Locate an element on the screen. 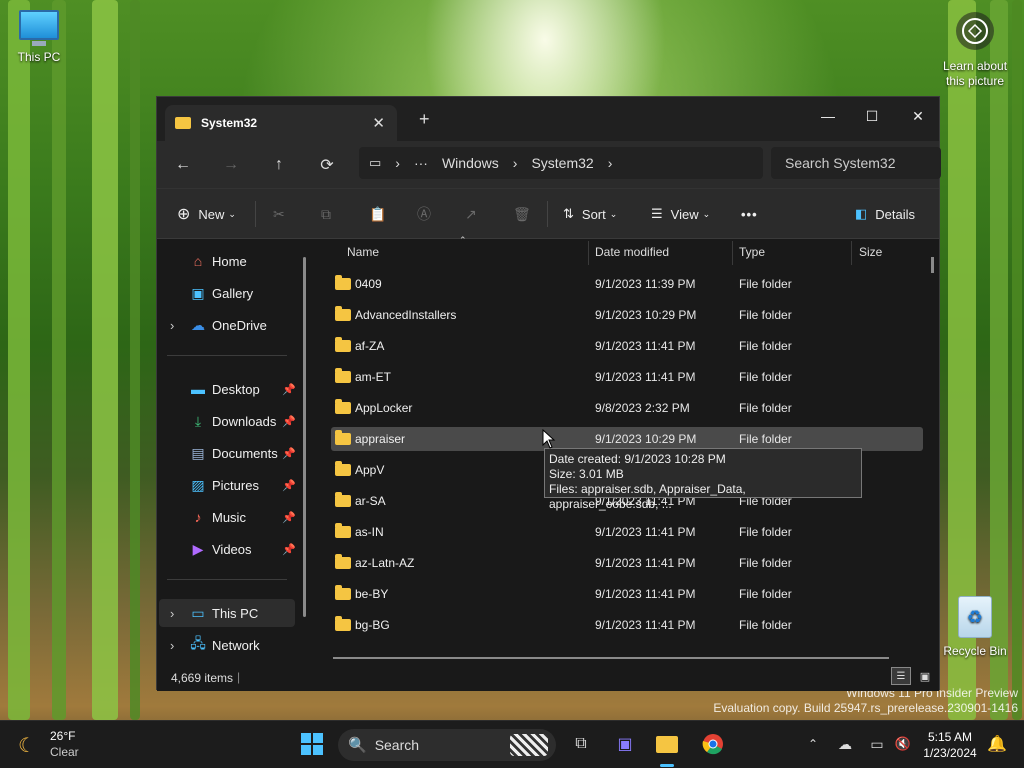 The width and height of the screenshot is (1024, 768). up-button: ↑ is located at coordinates (279, 165).